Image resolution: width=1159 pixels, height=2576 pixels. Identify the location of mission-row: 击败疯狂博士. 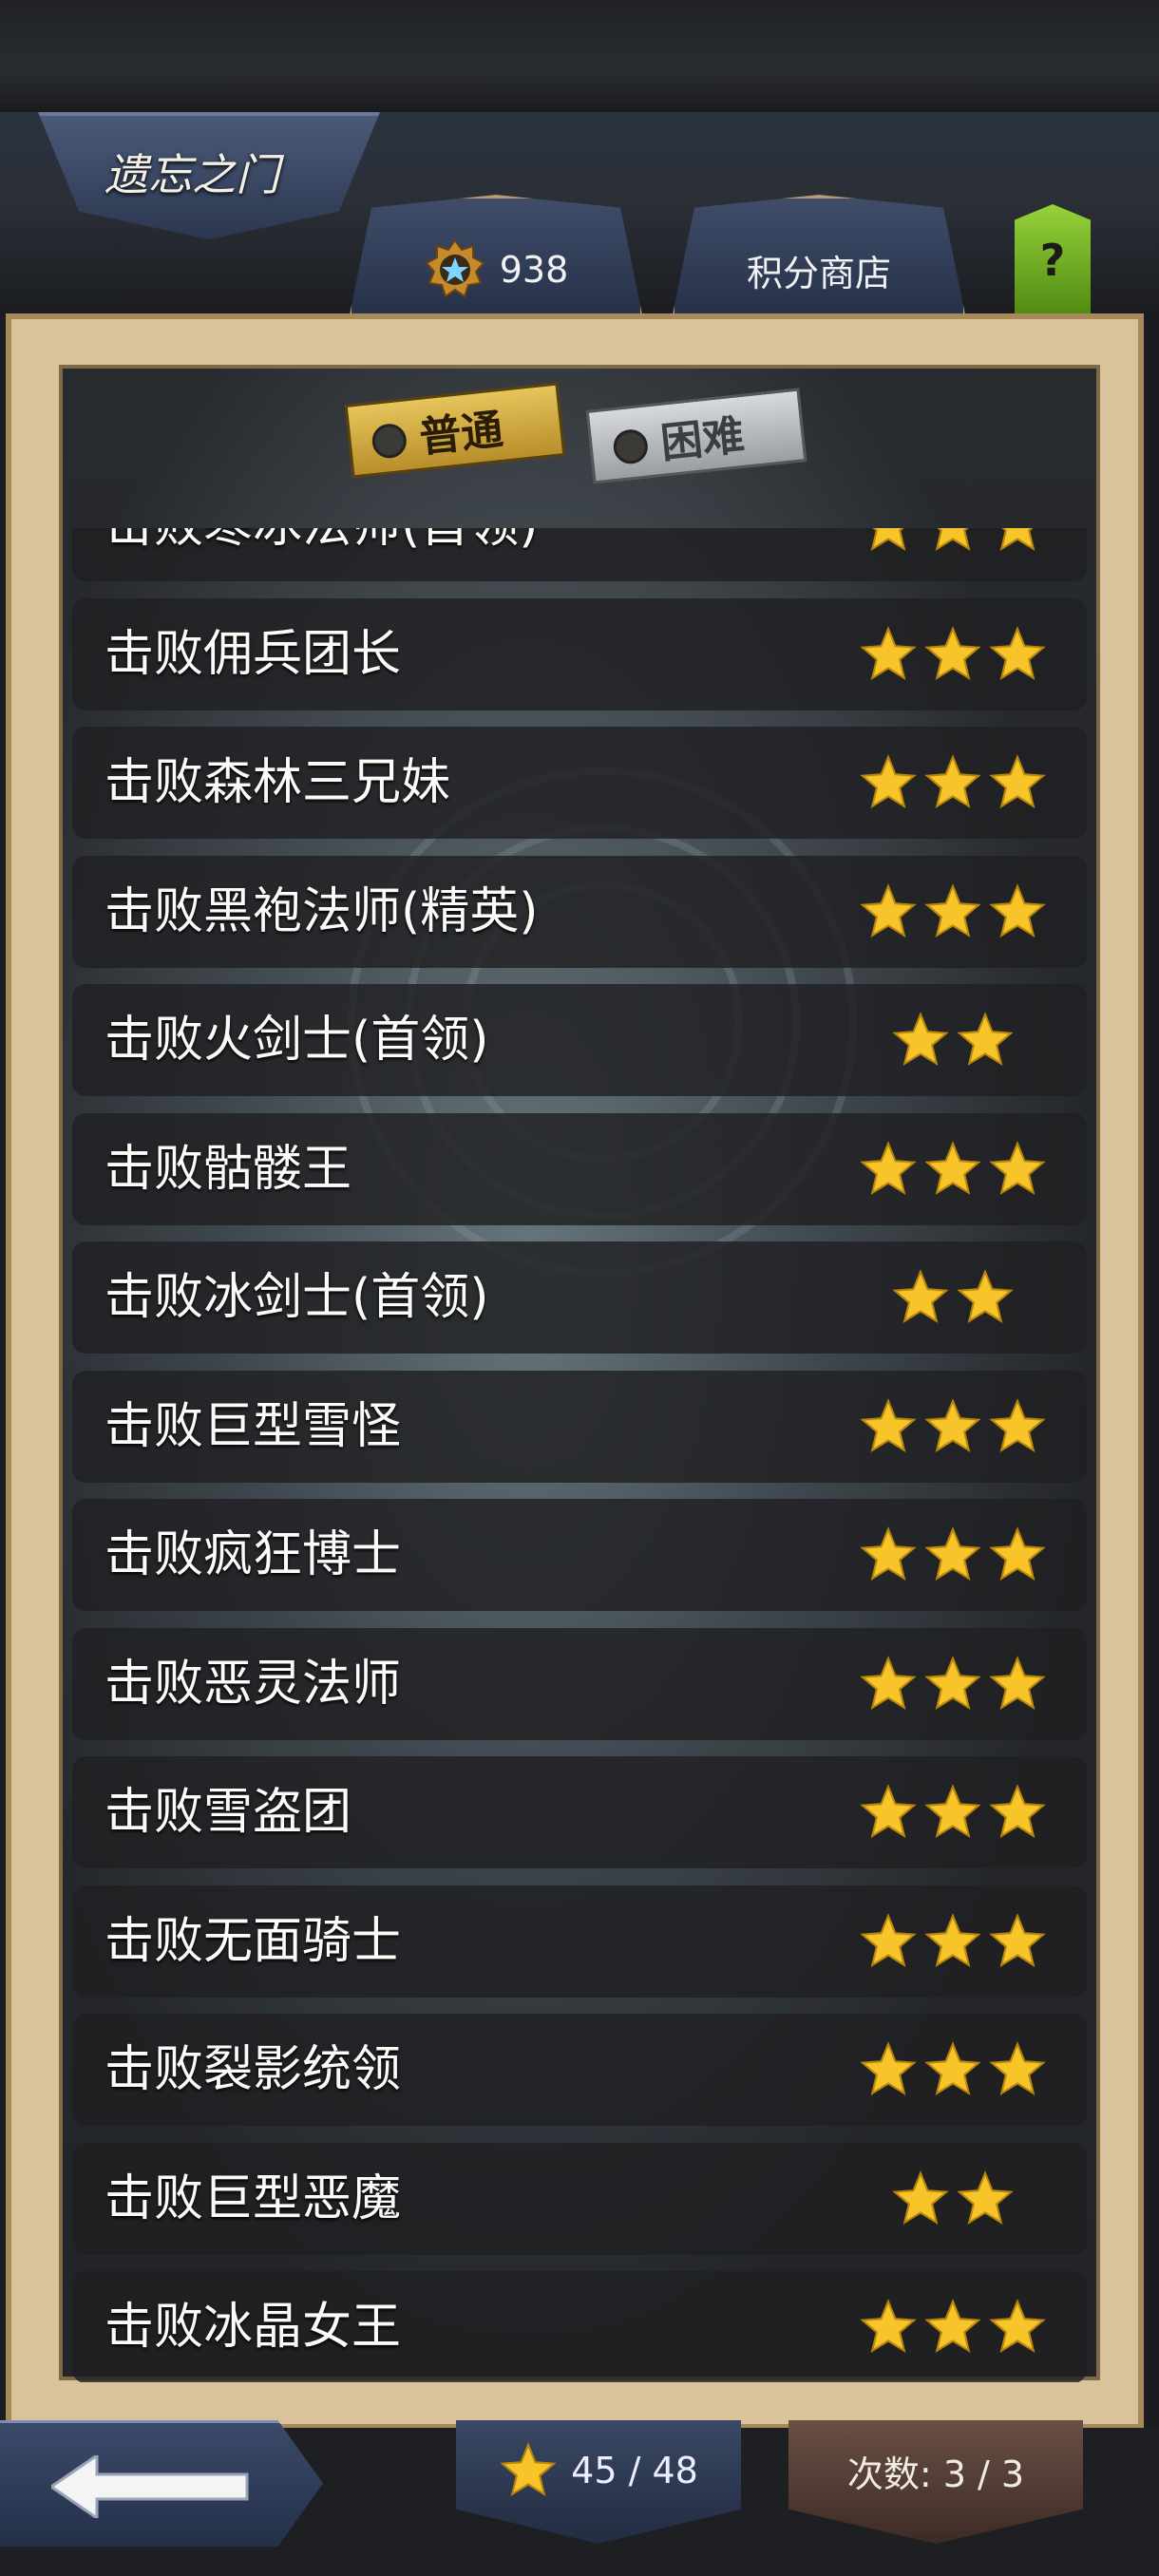
(579, 1555).